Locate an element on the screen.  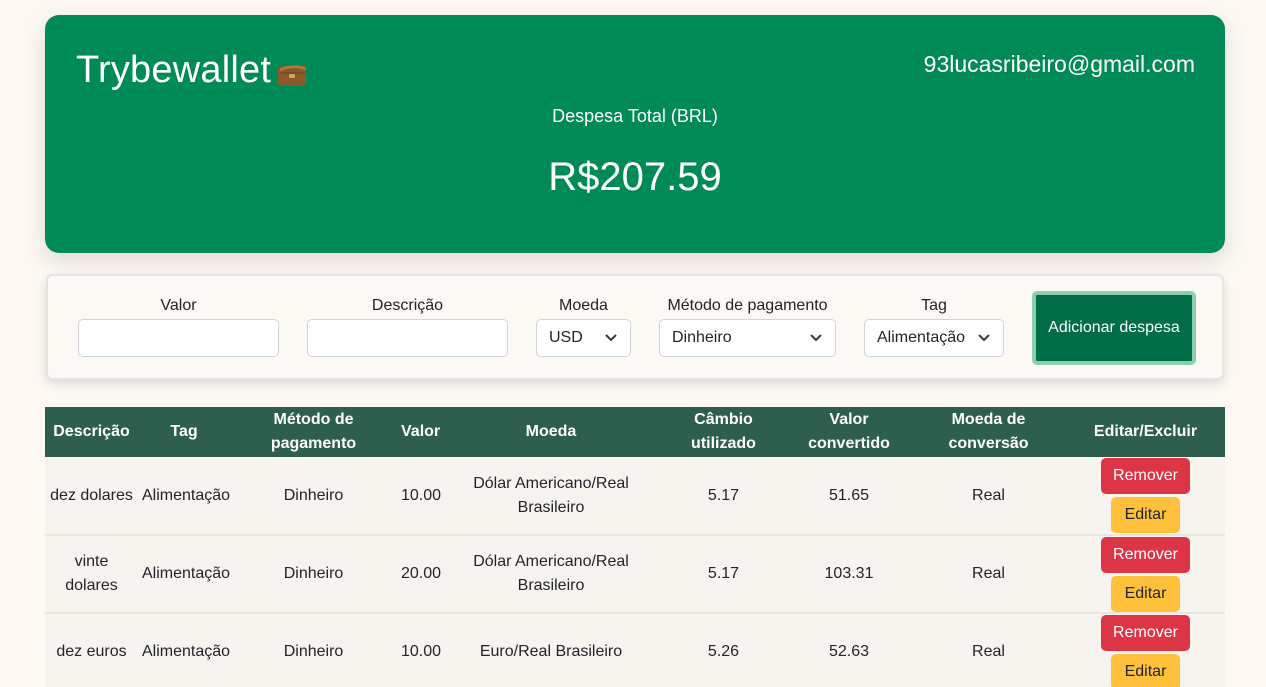
total-expense-label: Despesa Total (BRL) is located at coordinates (635, 116).